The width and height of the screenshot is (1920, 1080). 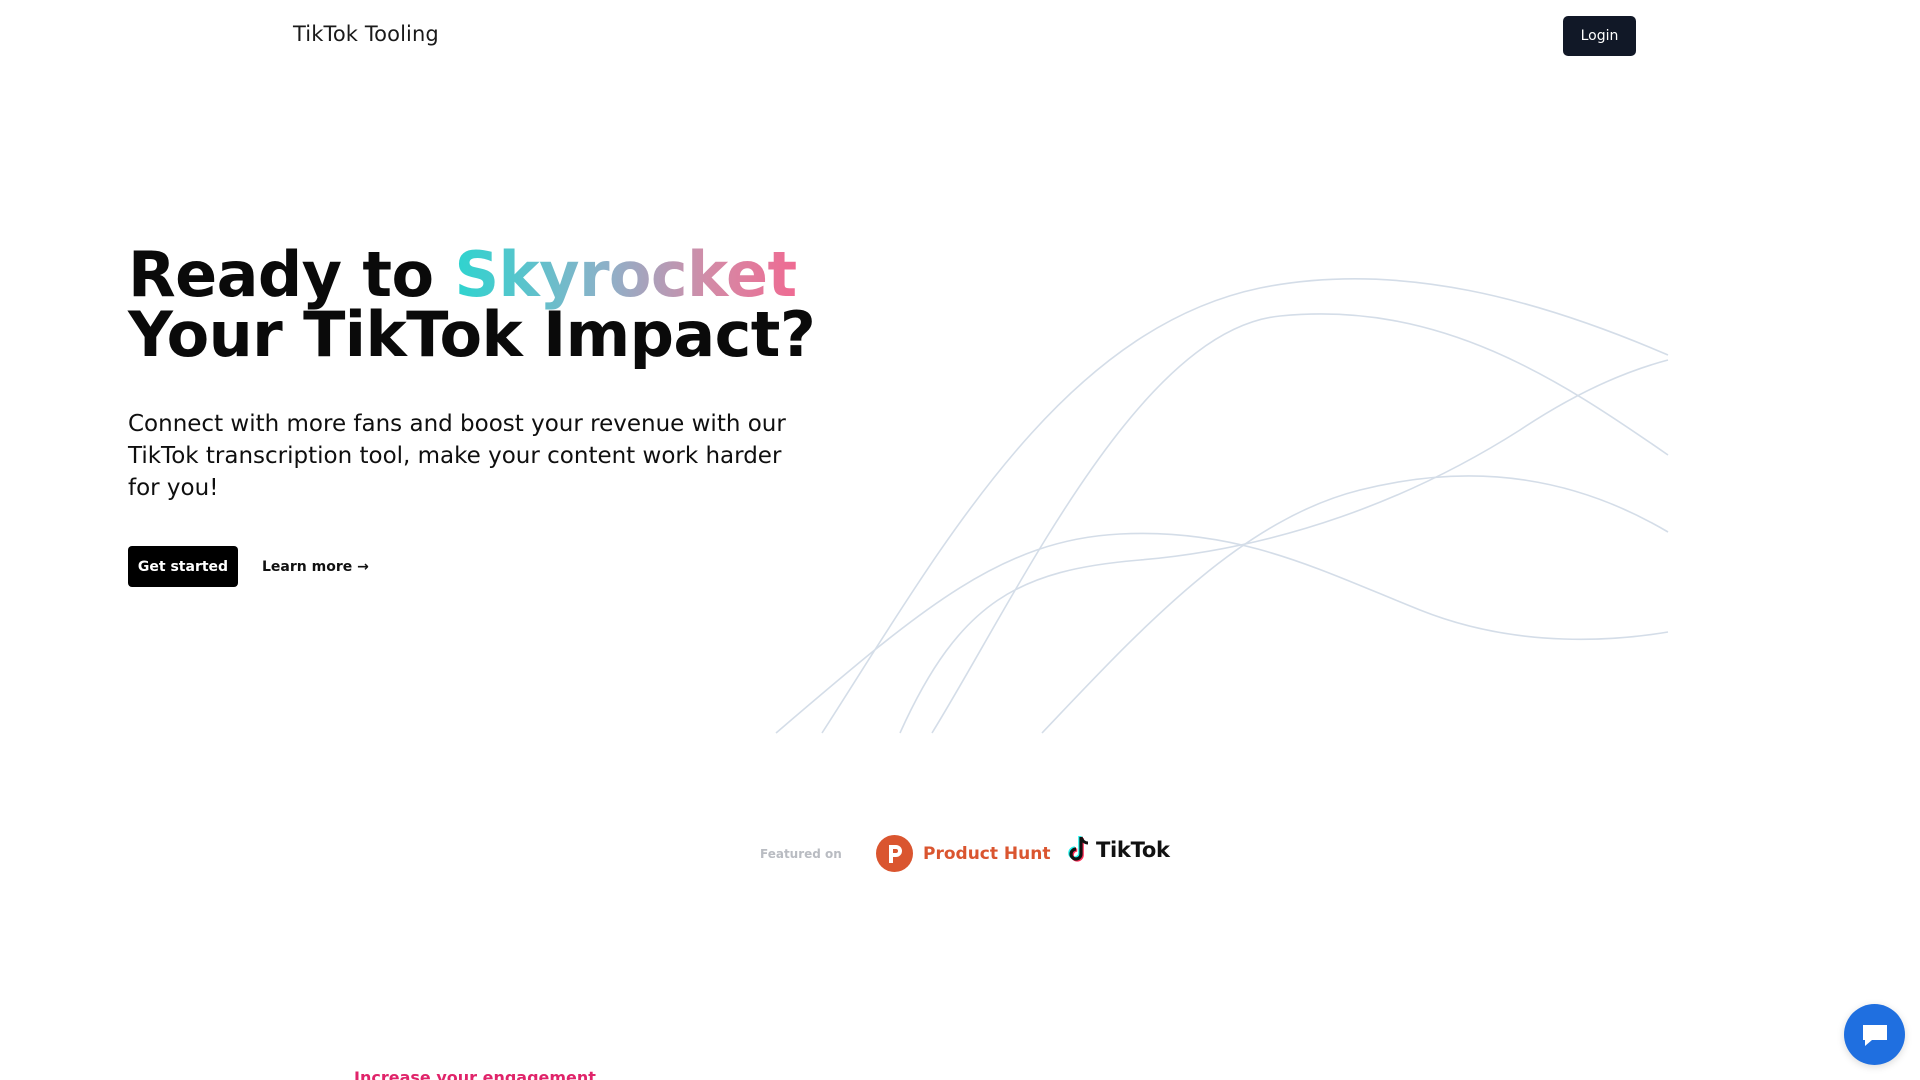 What do you see at coordinates (1078, 849) in the screenshot?
I see `tiktok-icon` at bounding box center [1078, 849].